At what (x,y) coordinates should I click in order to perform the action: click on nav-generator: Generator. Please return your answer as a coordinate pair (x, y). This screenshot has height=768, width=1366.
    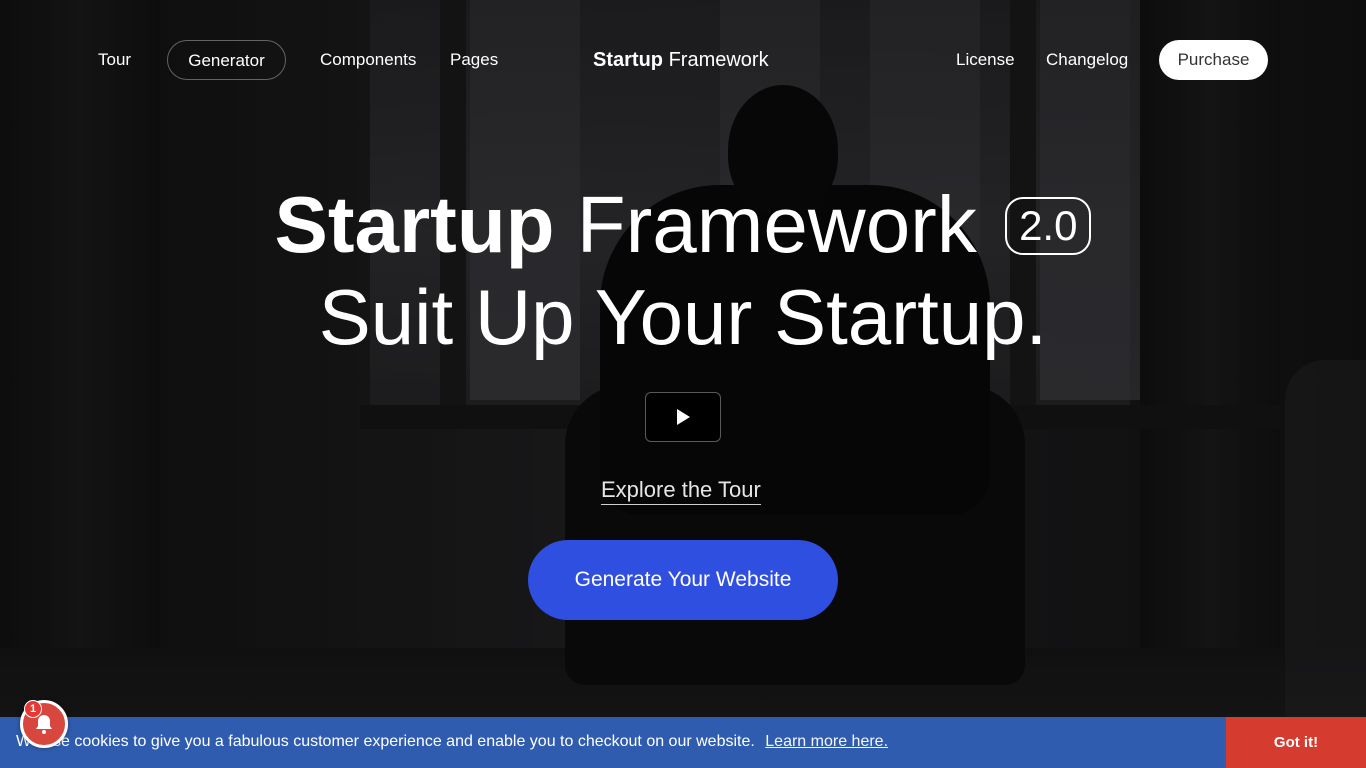
    Looking at the image, I should click on (226, 60).